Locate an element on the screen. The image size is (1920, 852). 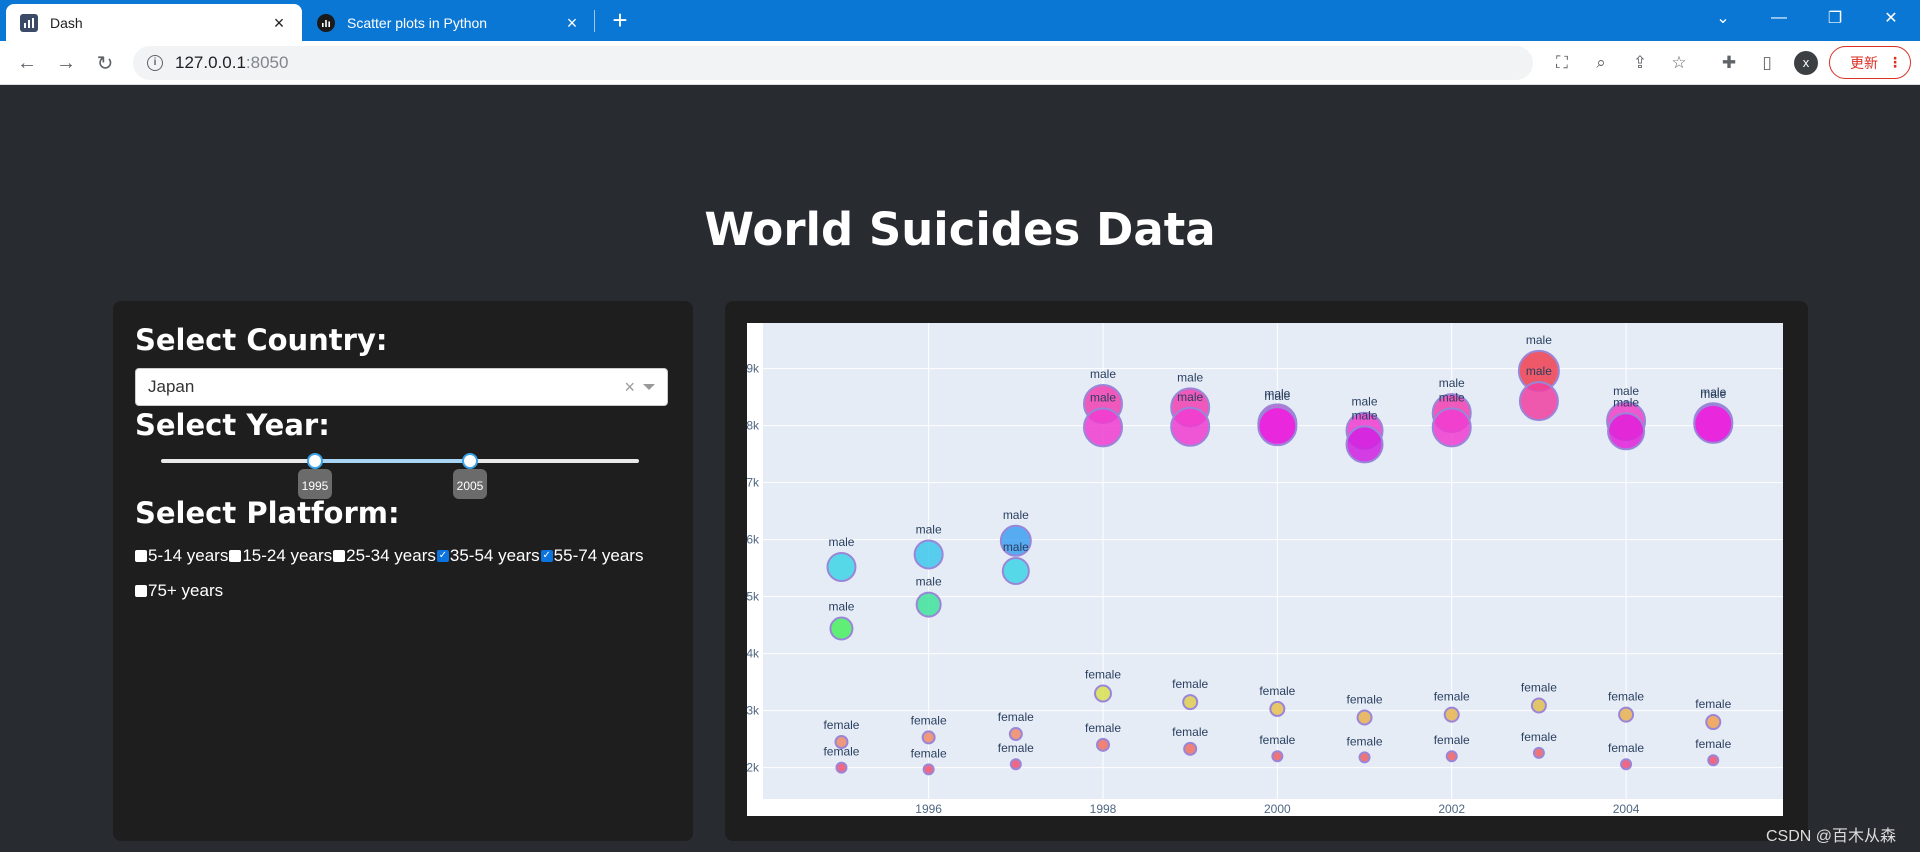
dash-favicon-icon is located at coordinates (29, 22).